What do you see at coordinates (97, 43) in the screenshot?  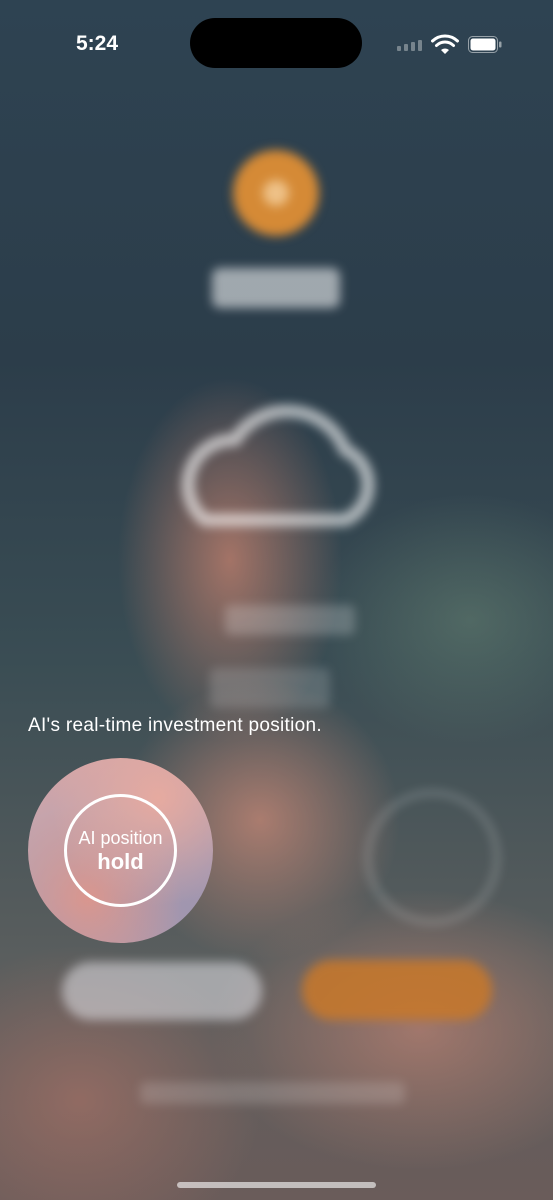 I see `status-time: 5:24` at bounding box center [97, 43].